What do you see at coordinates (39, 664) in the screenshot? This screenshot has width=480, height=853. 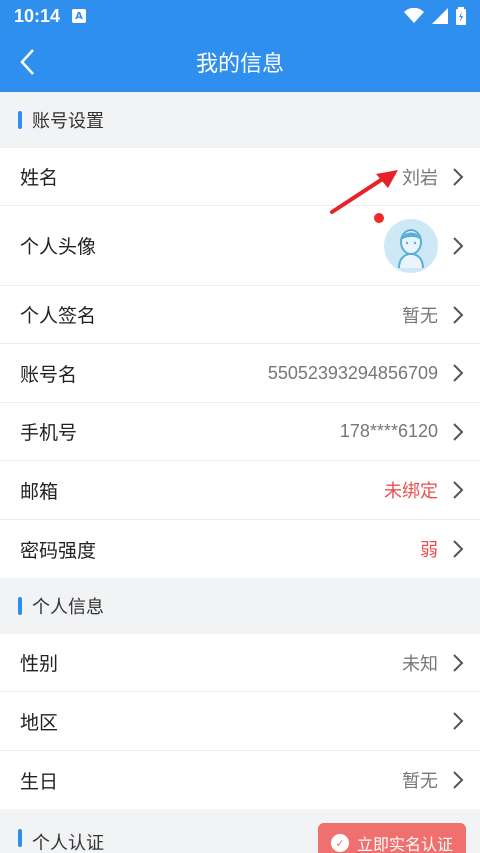 I see `row-label: 性别` at bounding box center [39, 664].